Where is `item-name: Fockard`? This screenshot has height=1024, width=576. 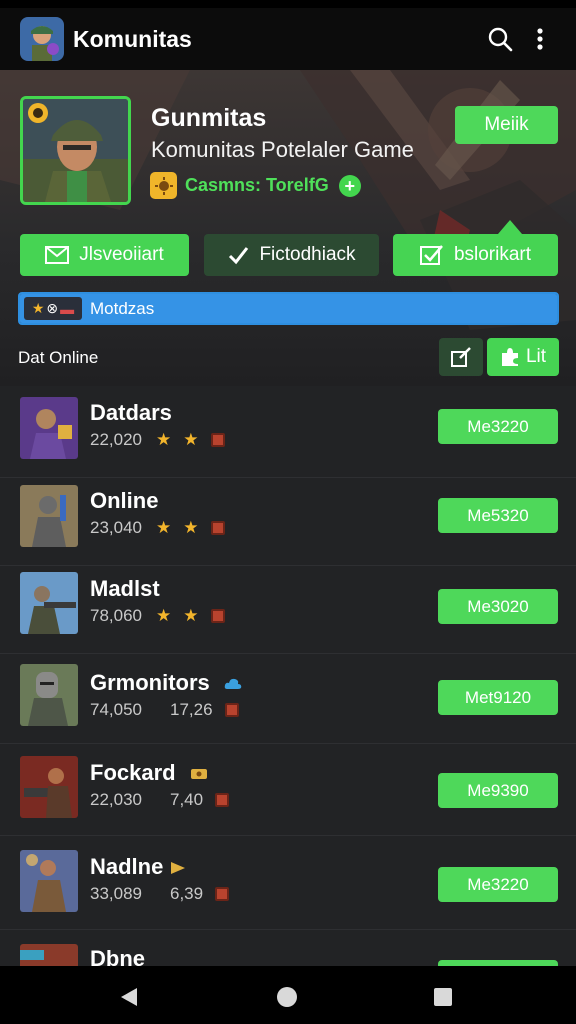 item-name: Fockard is located at coordinates (149, 773).